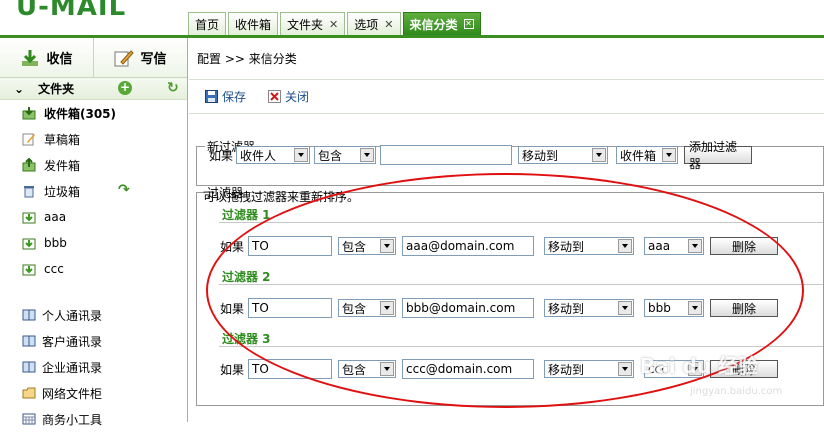 Image resolution: width=824 pixels, height=432 pixels. I want to click on refresh-icon: ↻, so click(173, 88).